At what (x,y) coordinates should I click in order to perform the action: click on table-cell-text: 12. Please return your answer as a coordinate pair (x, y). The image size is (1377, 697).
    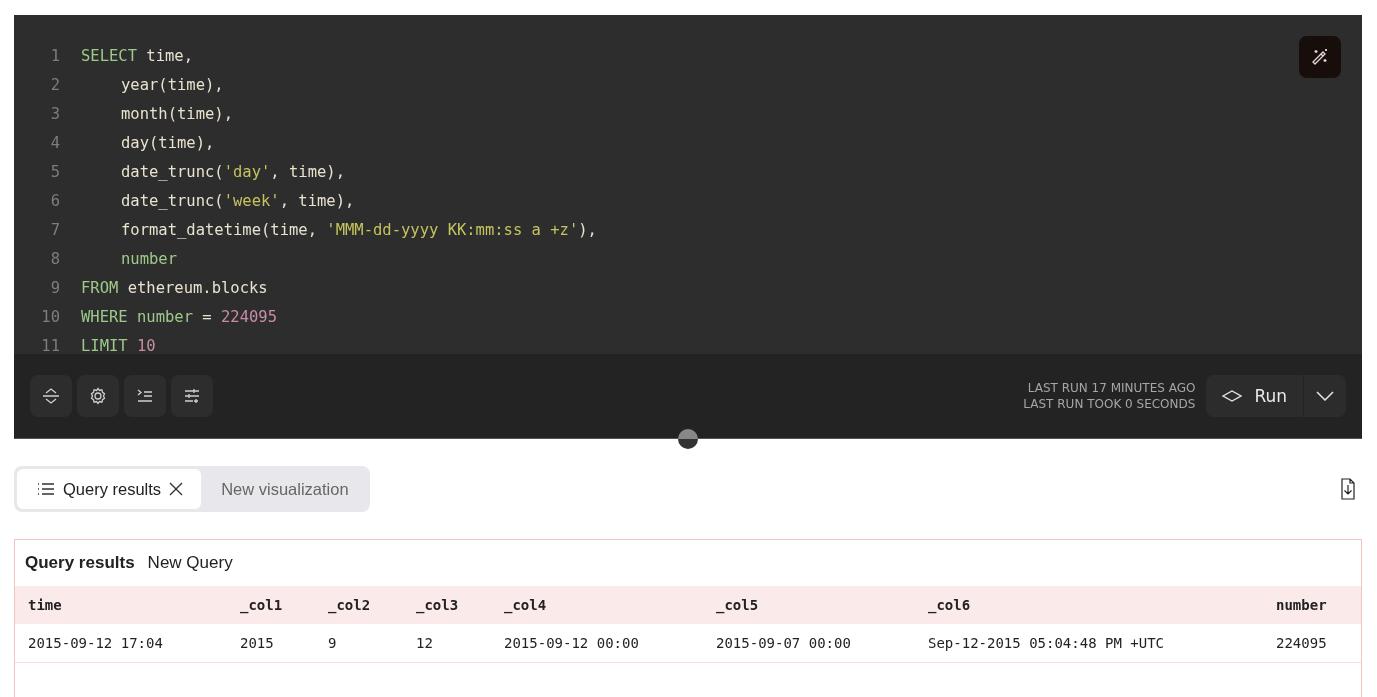
    Looking at the image, I should click on (425, 643).